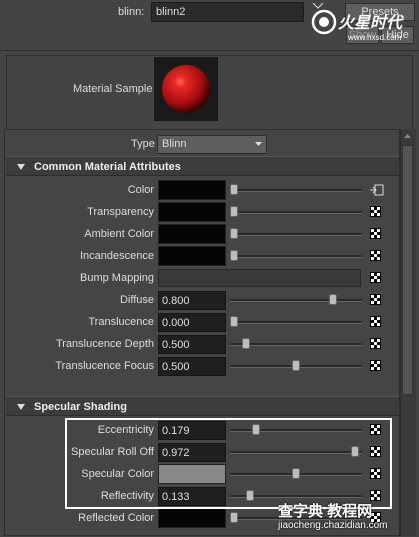 The height and width of the screenshot is (537, 419). Describe the element at coordinates (113, 89) in the screenshot. I see `material-sample-label: Material Sample` at that location.